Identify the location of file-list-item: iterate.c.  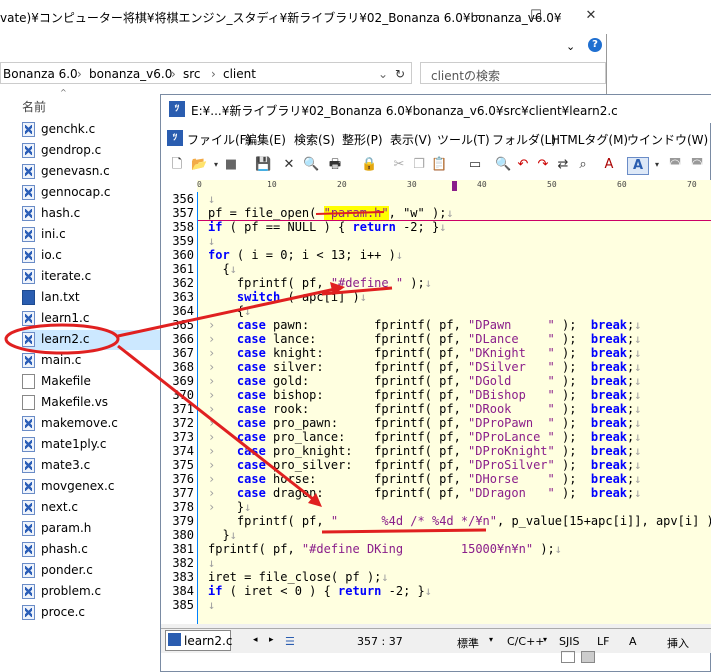
(92, 277).